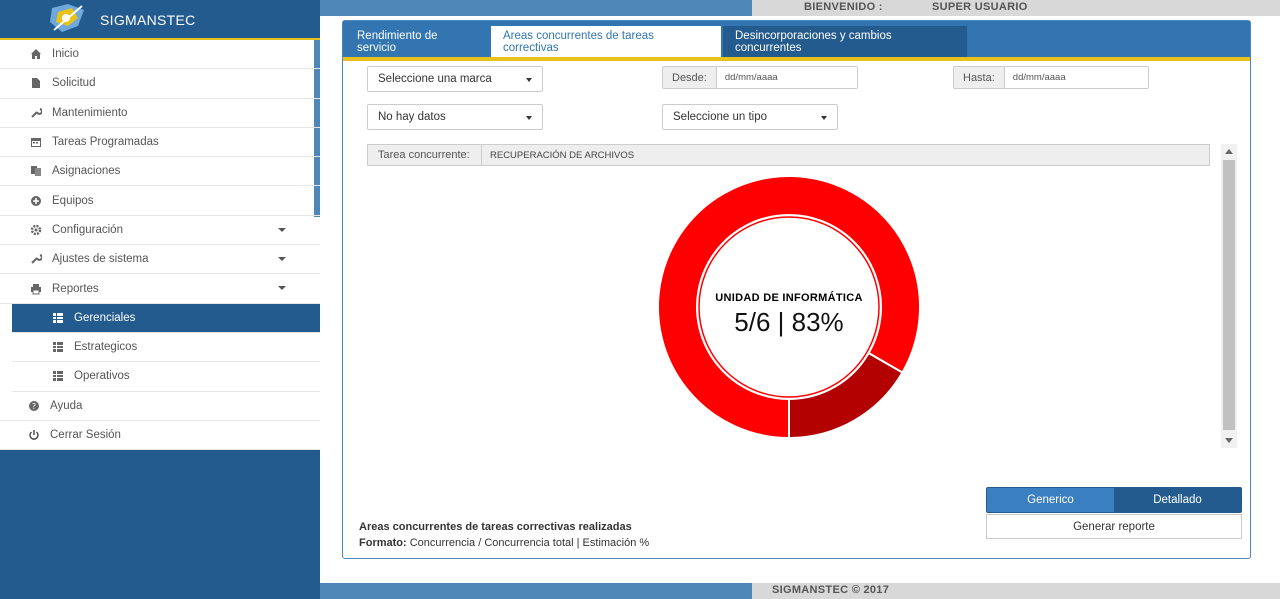  What do you see at coordinates (160, 260) in the screenshot?
I see `sidebar-item-ajustes: Ajustes de sistema` at bounding box center [160, 260].